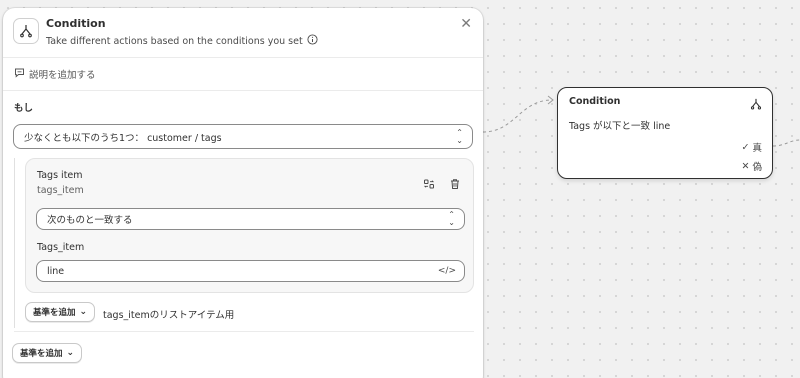  Describe the element at coordinates (517, 116) in the screenshot. I see `incoming-connector` at that location.